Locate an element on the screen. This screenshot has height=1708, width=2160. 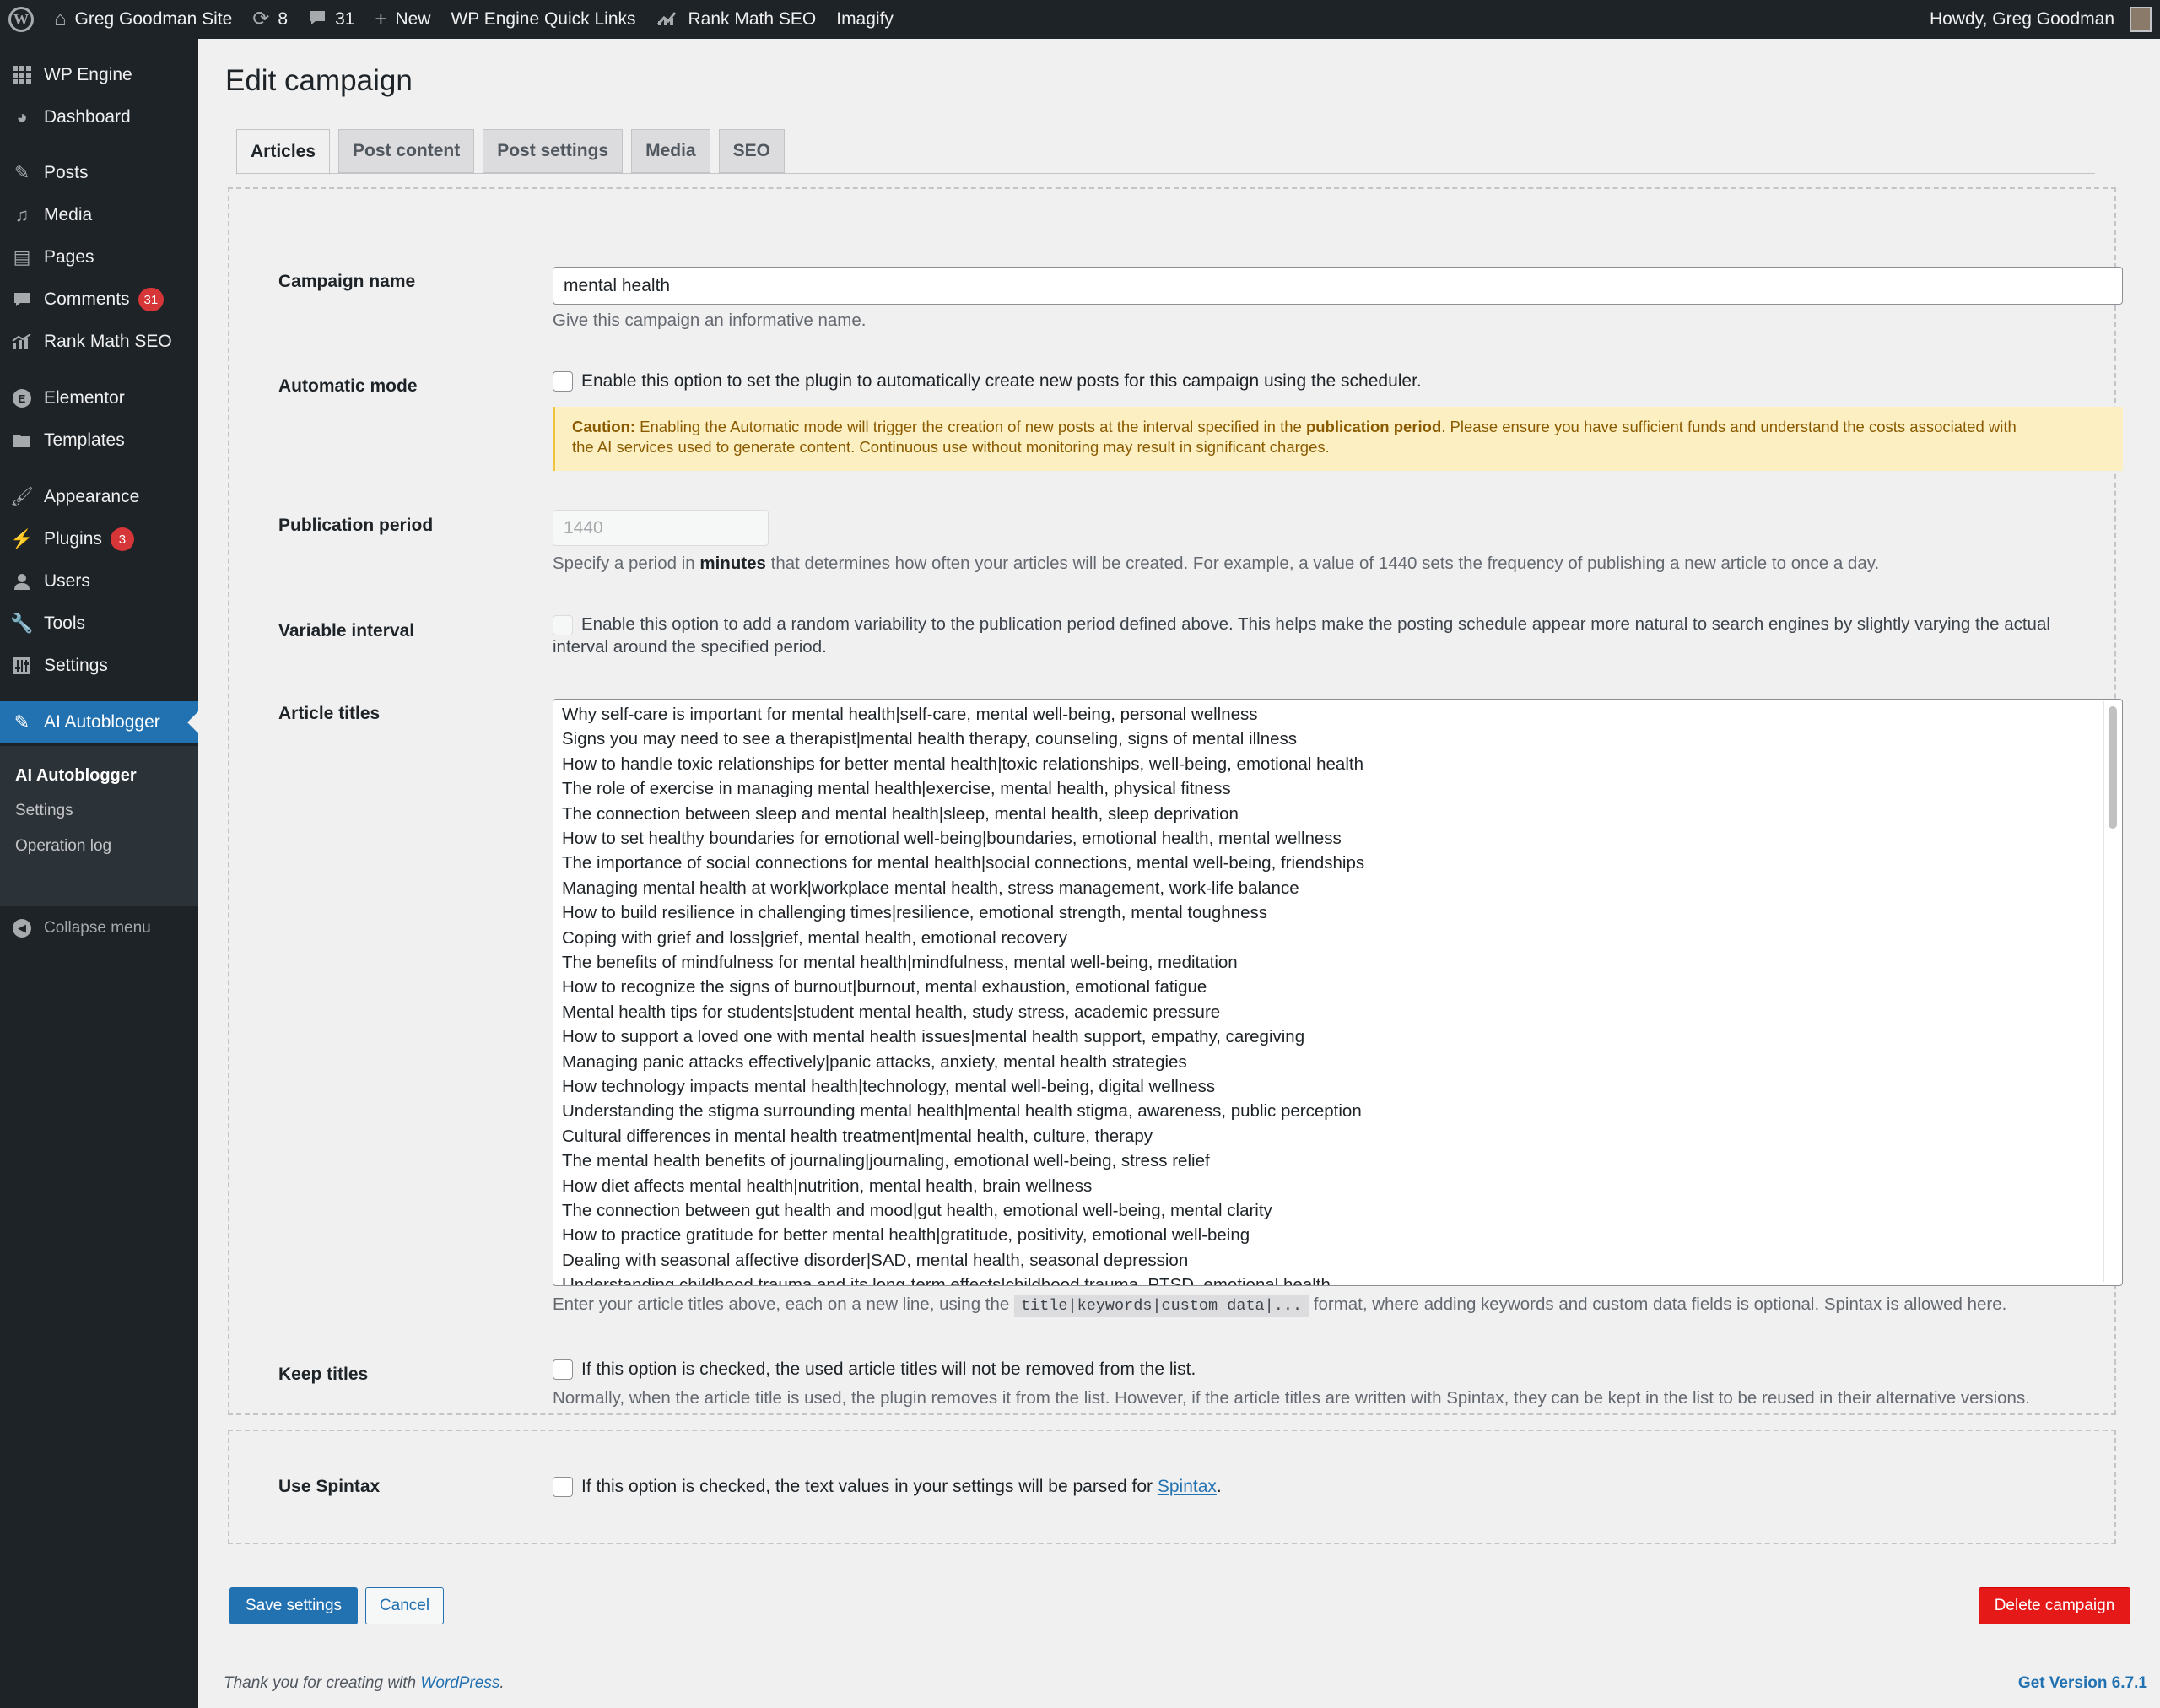
updates-menu: ⟳ 8 is located at coordinates (270, 19).